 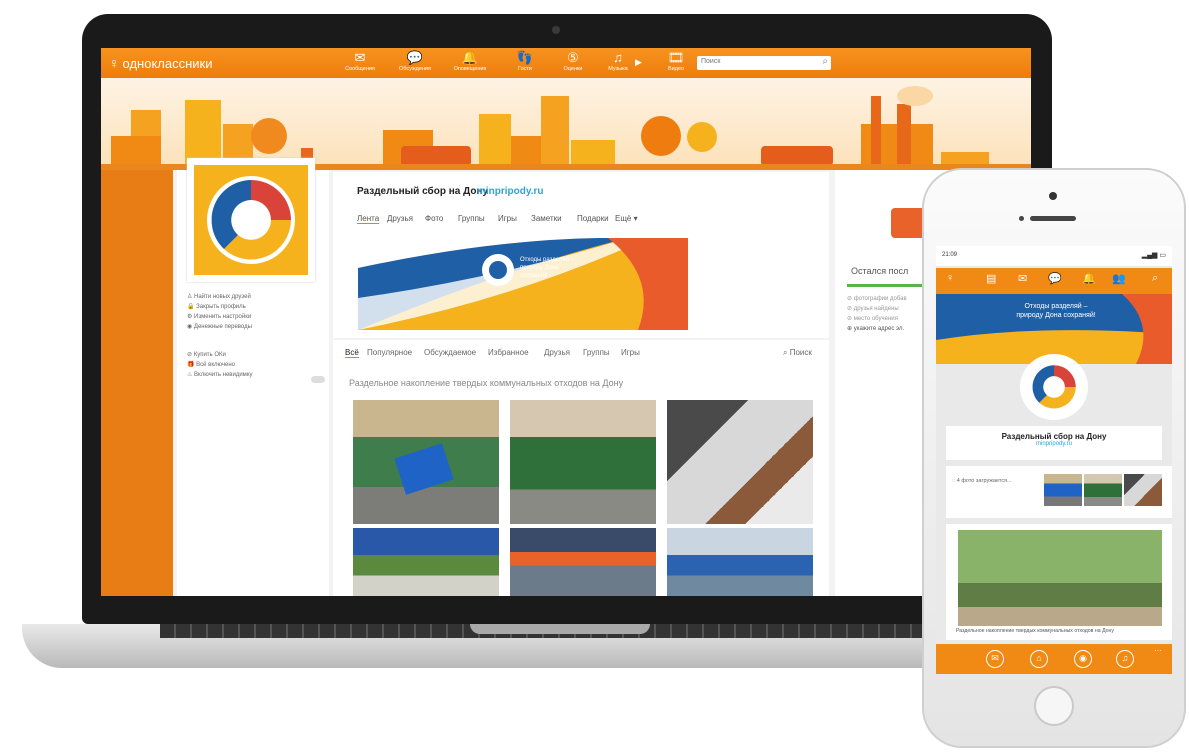 What do you see at coordinates (471, 218) in the screenshot?
I see `tab-groups: Группы` at bounding box center [471, 218].